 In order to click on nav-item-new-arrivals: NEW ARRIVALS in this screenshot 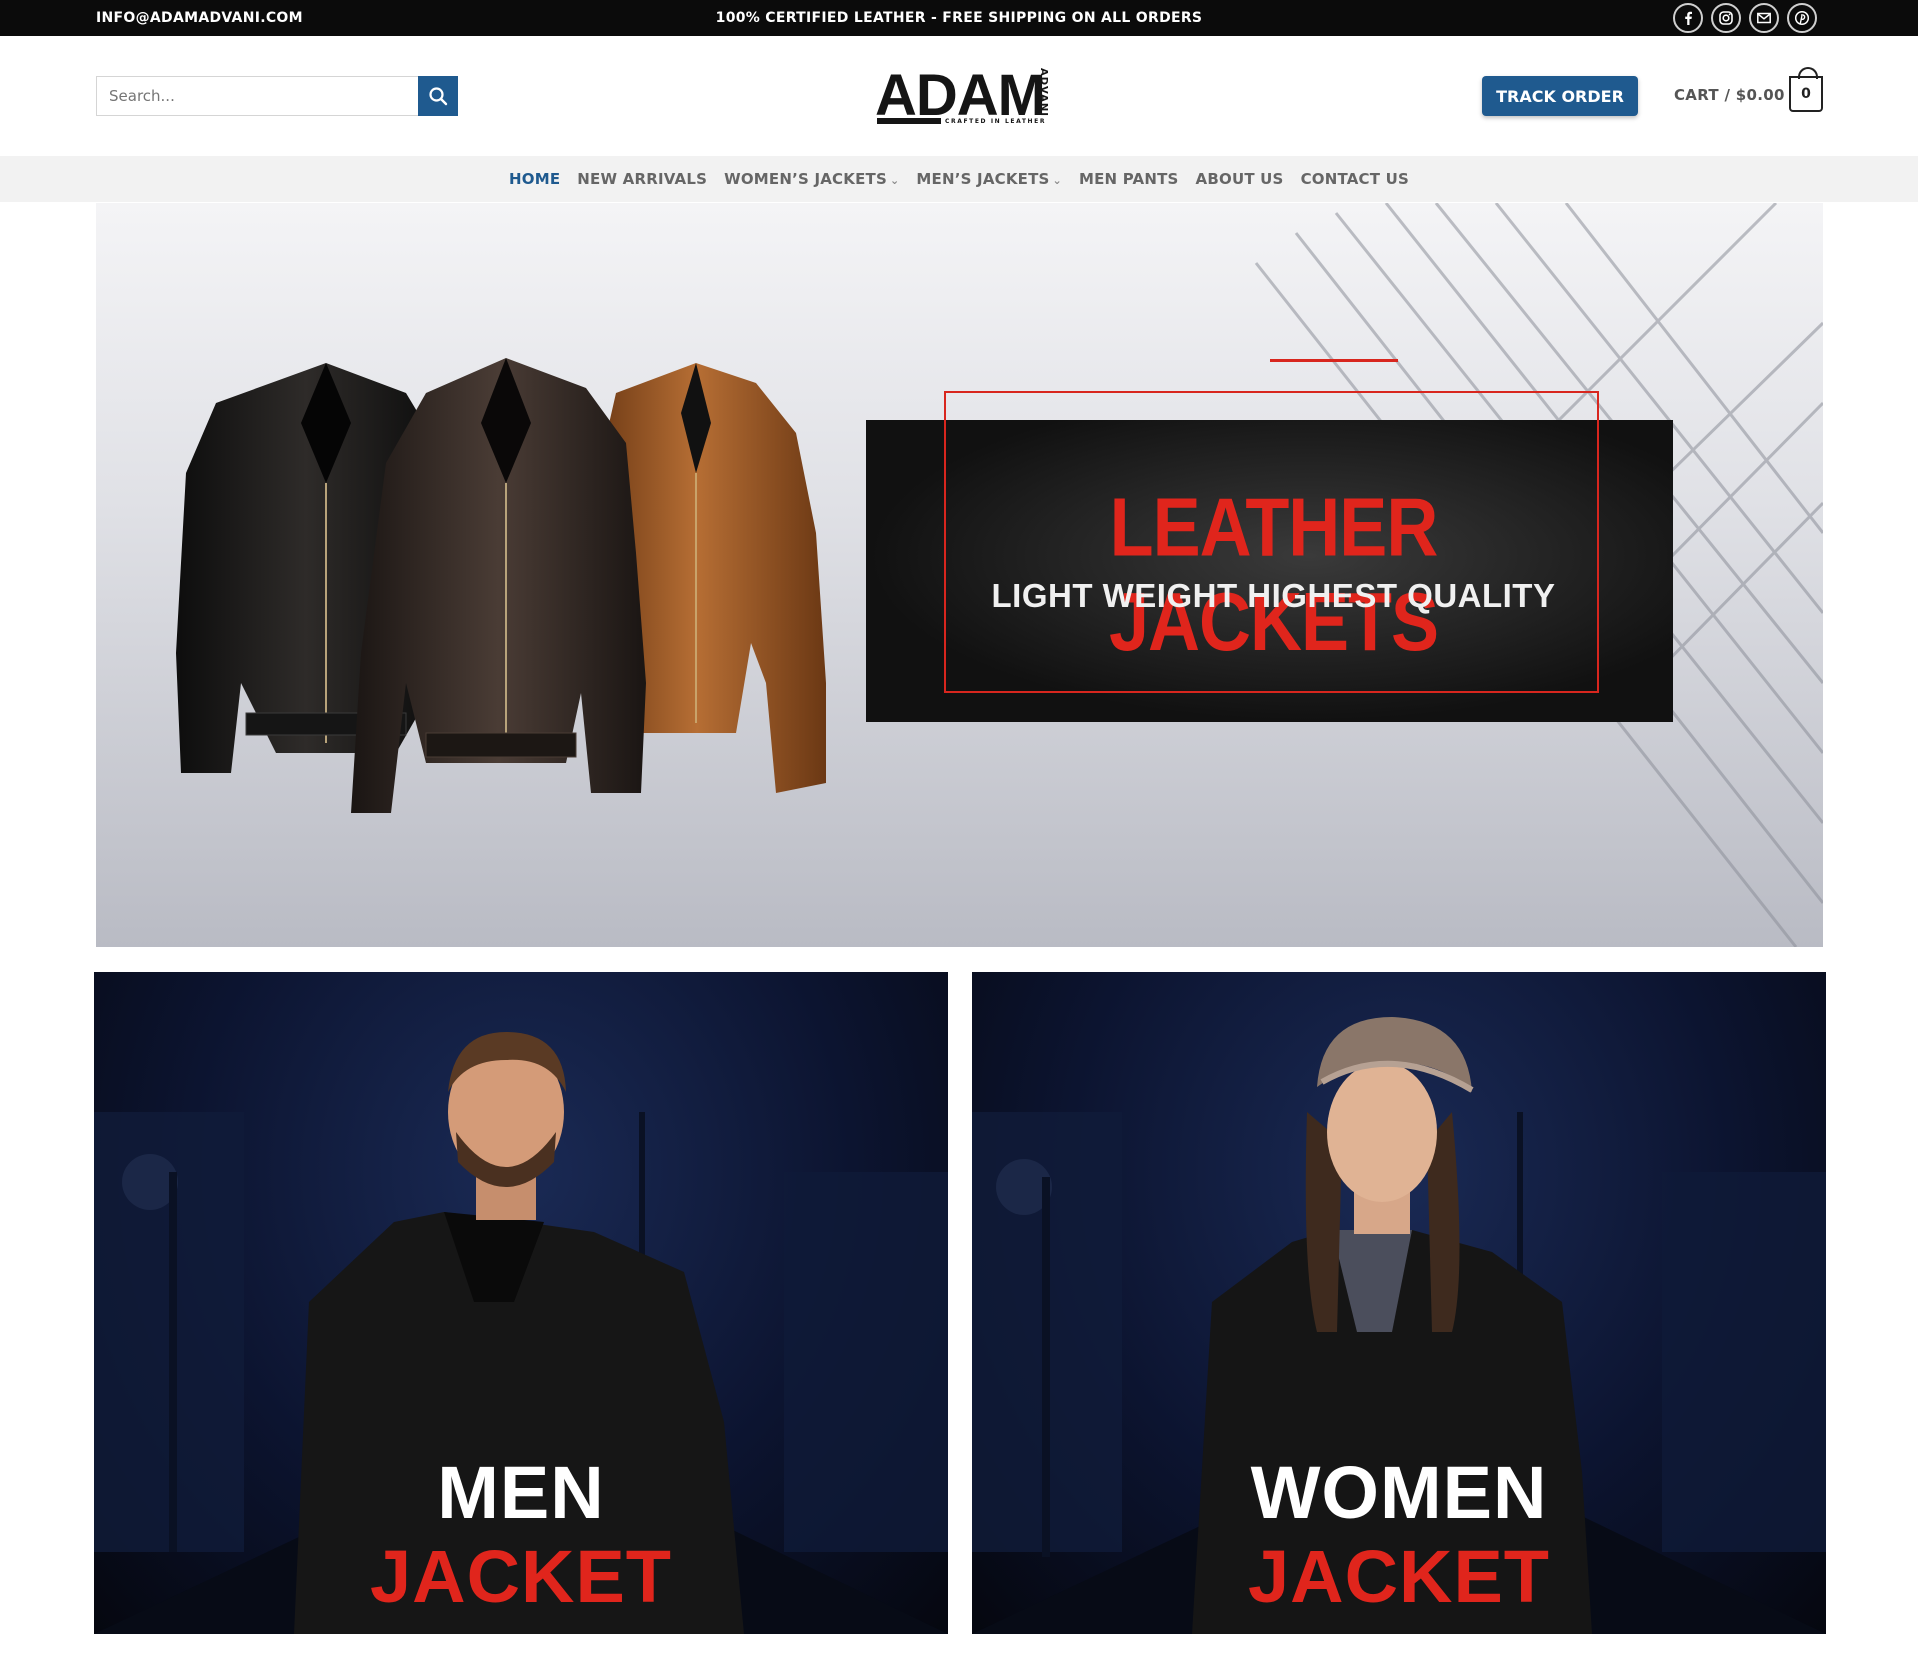, I will do `click(642, 179)`.